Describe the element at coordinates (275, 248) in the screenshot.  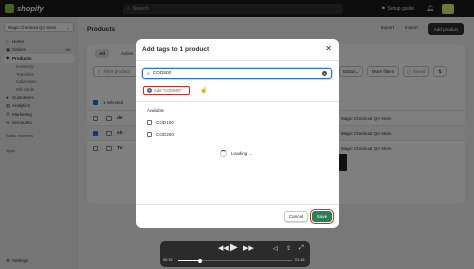
I see `volume-icon: ◁` at that location.